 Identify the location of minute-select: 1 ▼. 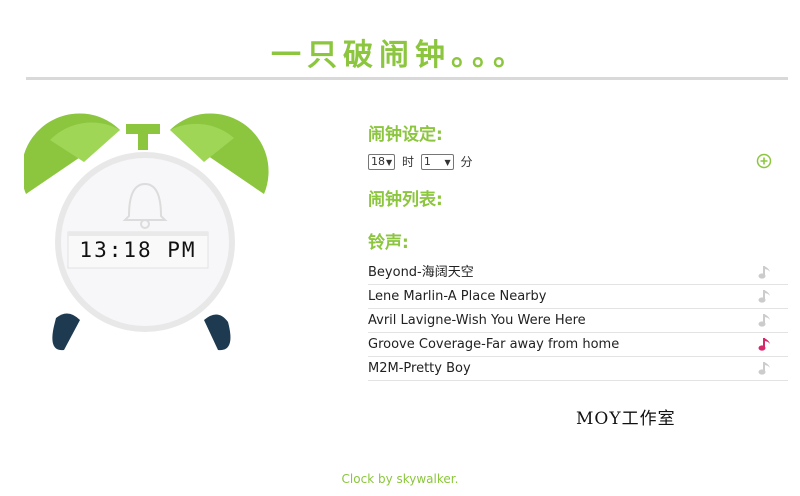
(437, 161).